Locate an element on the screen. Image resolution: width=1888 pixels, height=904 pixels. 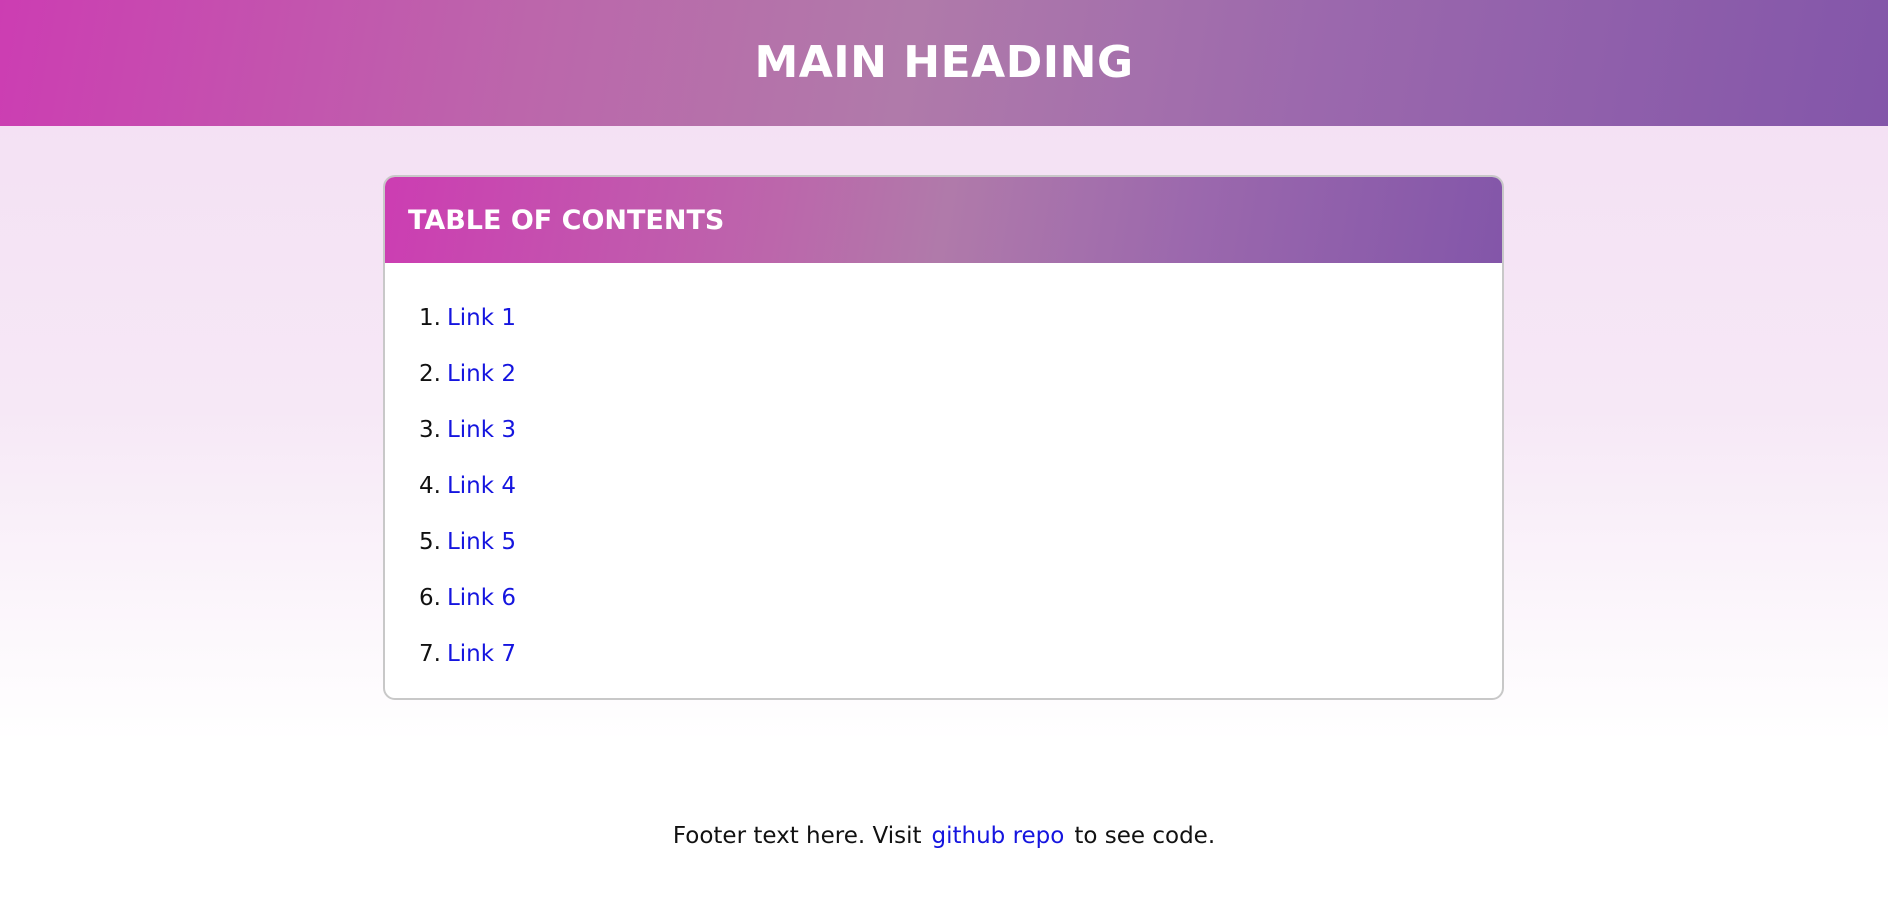
page-header: MAIN HEADING is located at coordinates (944, 63).